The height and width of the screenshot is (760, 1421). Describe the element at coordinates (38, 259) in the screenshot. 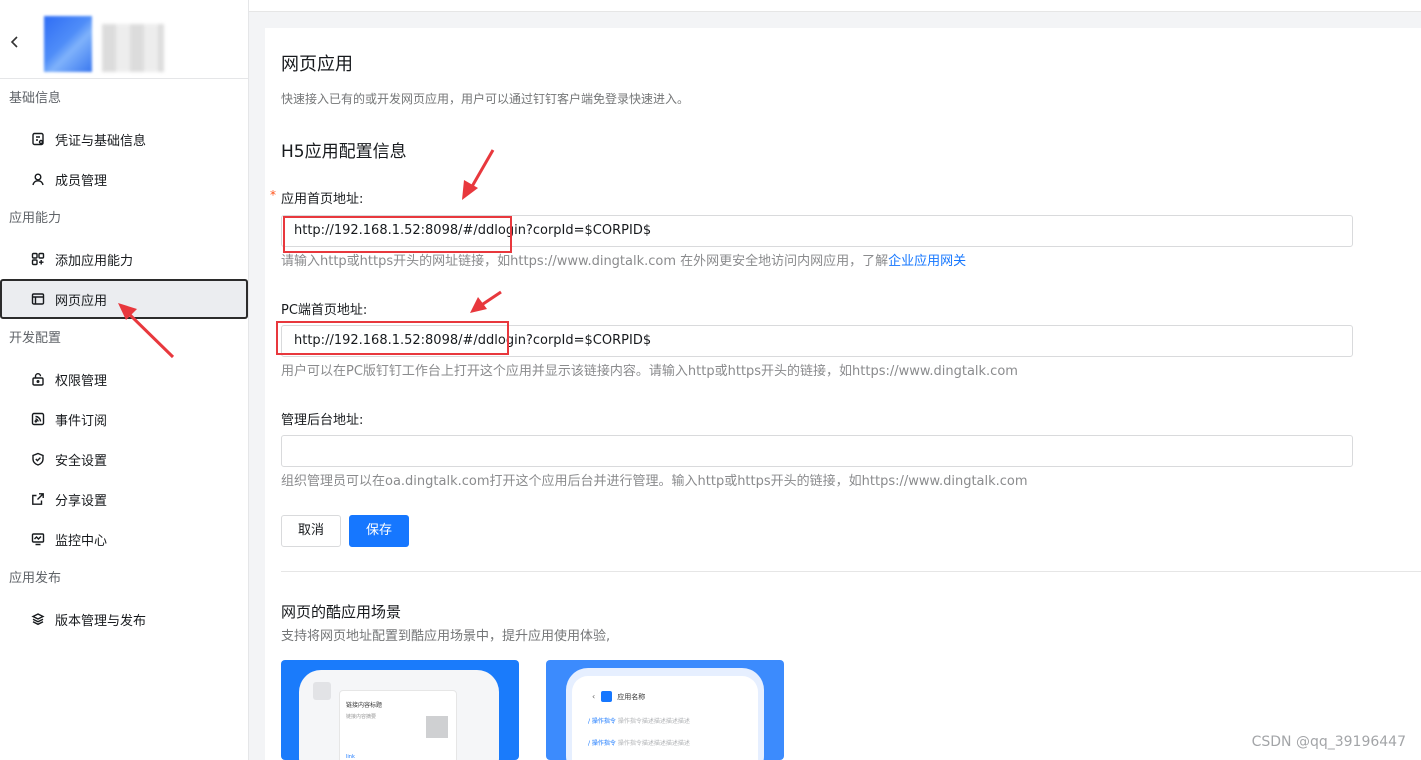

I see `add-grid-icon` at that location.